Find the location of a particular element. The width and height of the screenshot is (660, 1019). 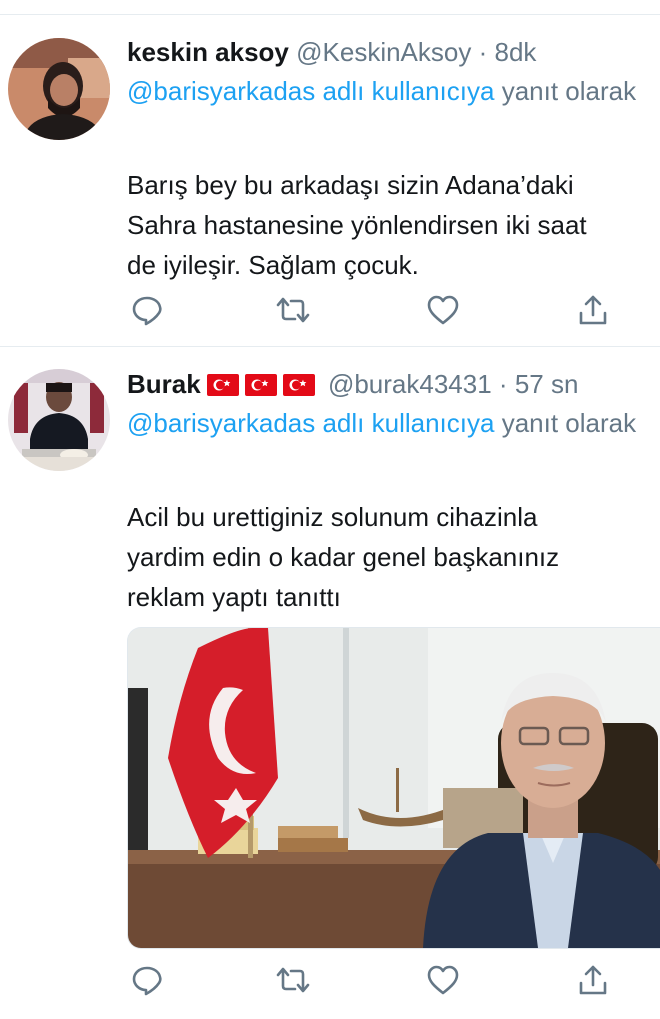

name-flags is located at coordinates (263, 387).